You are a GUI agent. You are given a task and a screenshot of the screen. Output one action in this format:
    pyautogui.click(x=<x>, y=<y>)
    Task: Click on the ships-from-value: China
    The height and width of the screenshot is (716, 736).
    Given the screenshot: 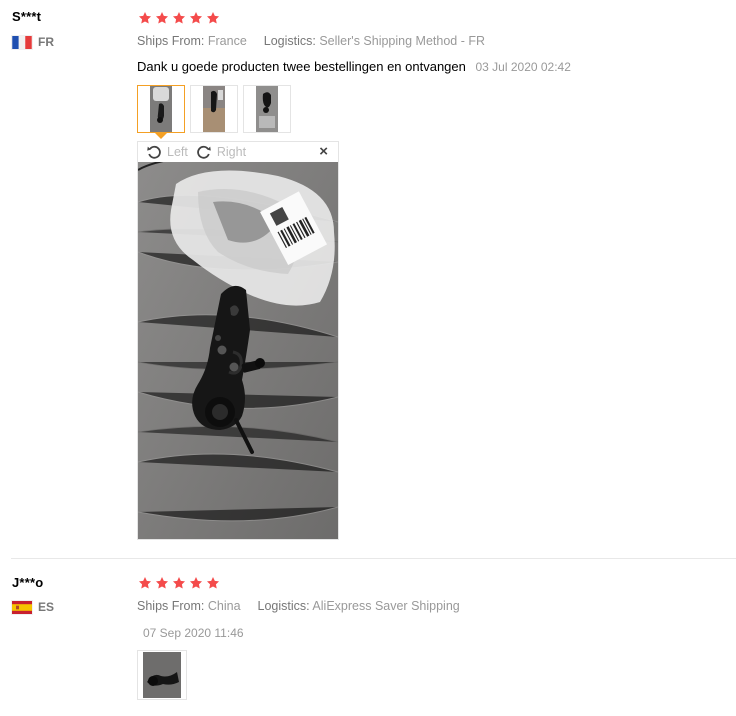 What is the action you would take?
    pyautogui.click(x=224, y=606)
    